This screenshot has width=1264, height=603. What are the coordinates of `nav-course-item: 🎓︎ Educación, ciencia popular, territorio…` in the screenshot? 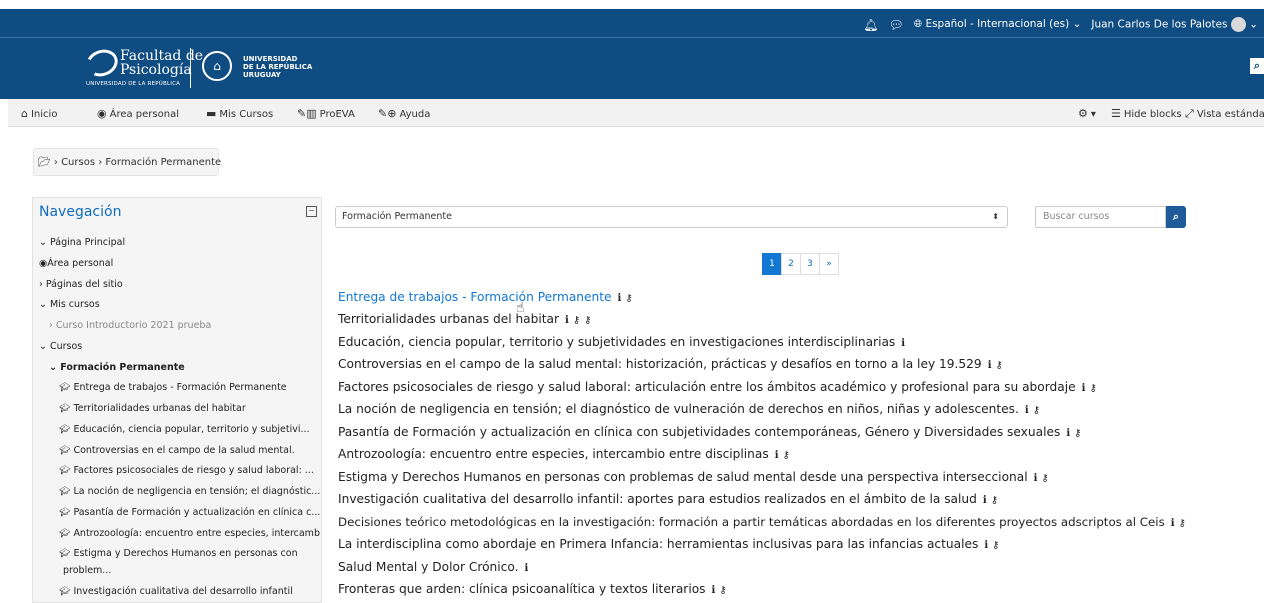 It's located at (184, 429).